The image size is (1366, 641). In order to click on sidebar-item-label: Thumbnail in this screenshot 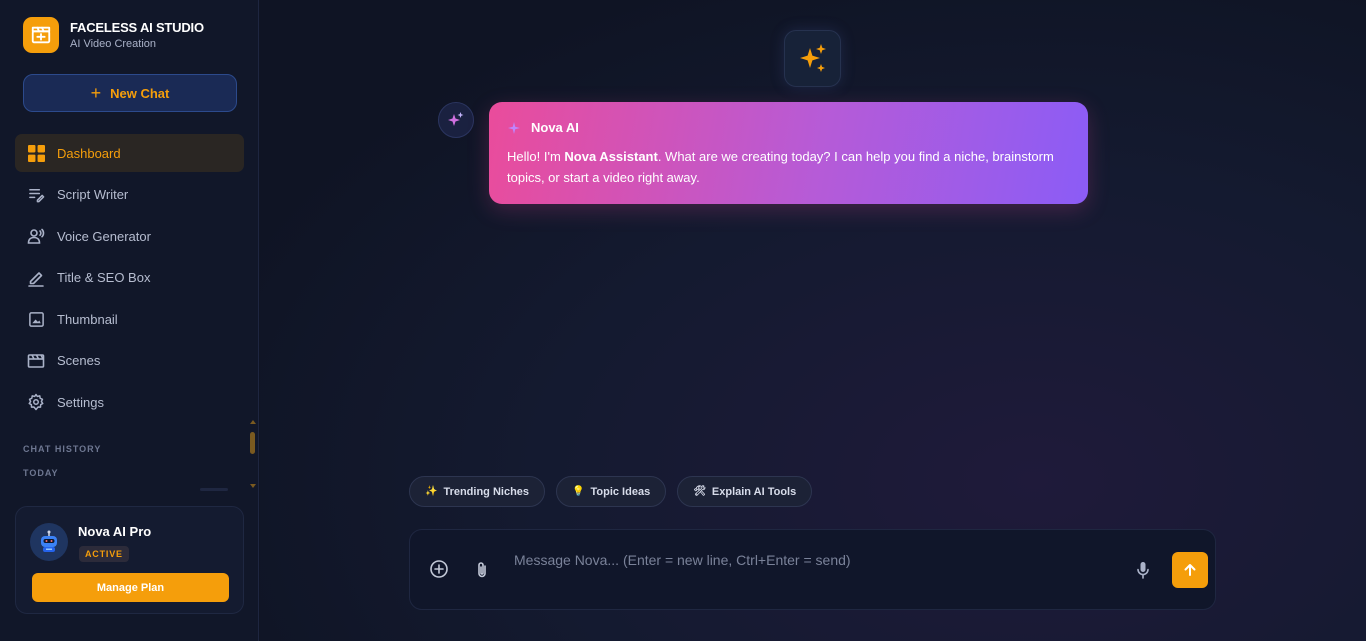, I will do `click(87, 319)`.